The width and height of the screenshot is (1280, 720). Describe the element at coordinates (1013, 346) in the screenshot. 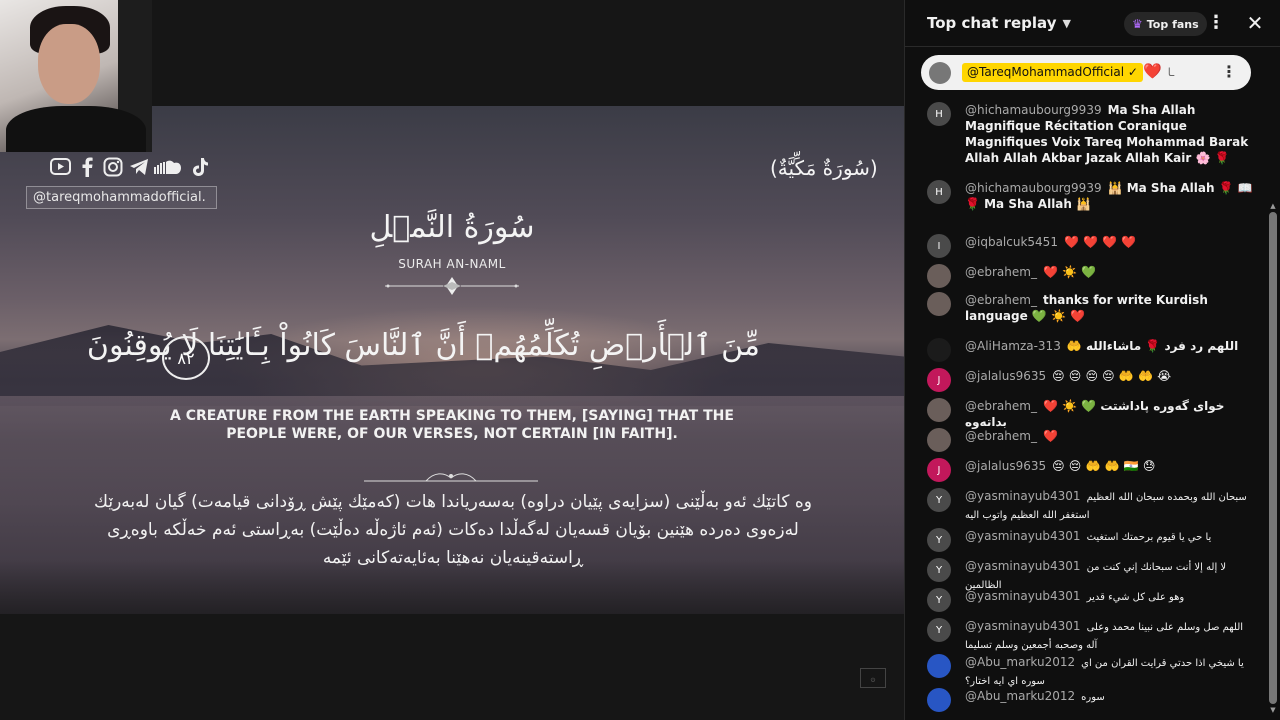

I see `chat-author: @AliHamza-313` at that location.